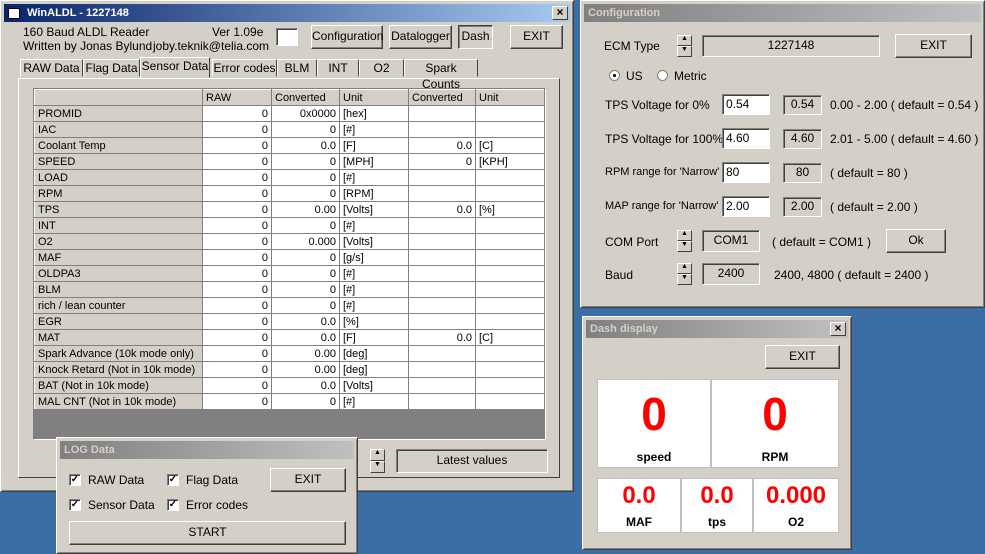 This screenshot has width=985, height=554. I want to click on tab-sensor-data: Sensor Data, so click(175, 67).